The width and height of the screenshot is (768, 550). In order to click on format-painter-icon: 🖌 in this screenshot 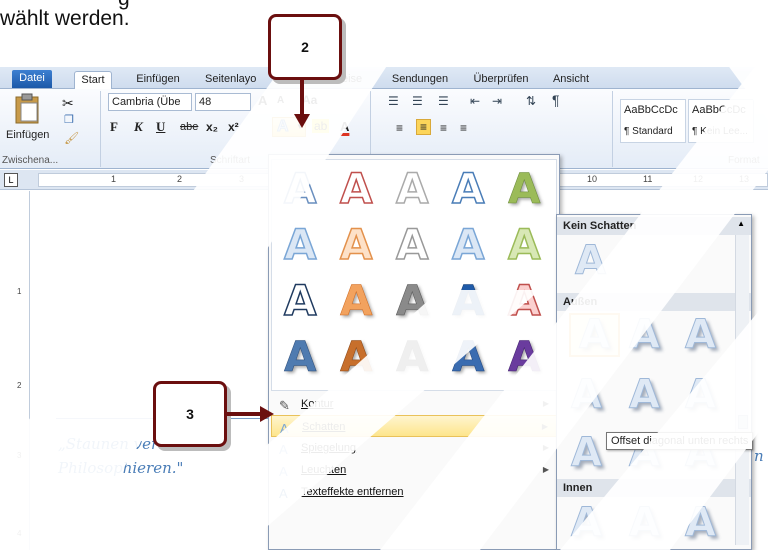, I will do `click(71, 138)`.